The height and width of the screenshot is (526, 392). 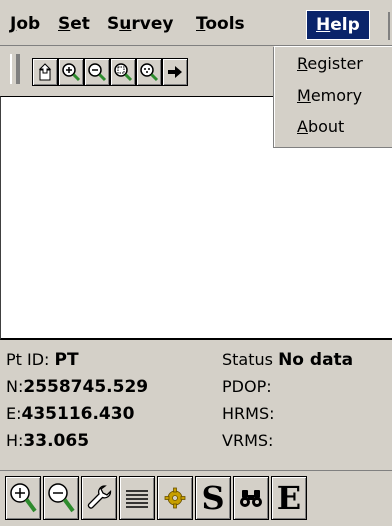 I want to click on pt-id-value: PT, so click(x=66, y=360).